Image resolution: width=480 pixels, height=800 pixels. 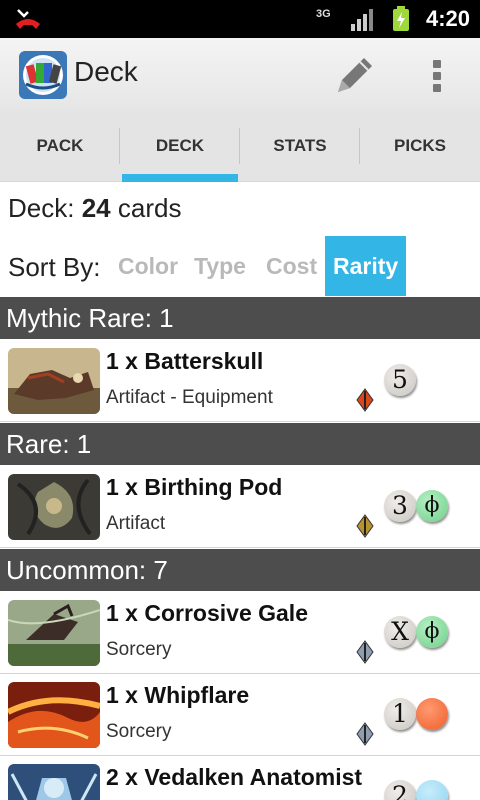 I want to click on card-row: 1 x Birthing Pod Artifact 3 ϕ, so click(x=240, y=507).